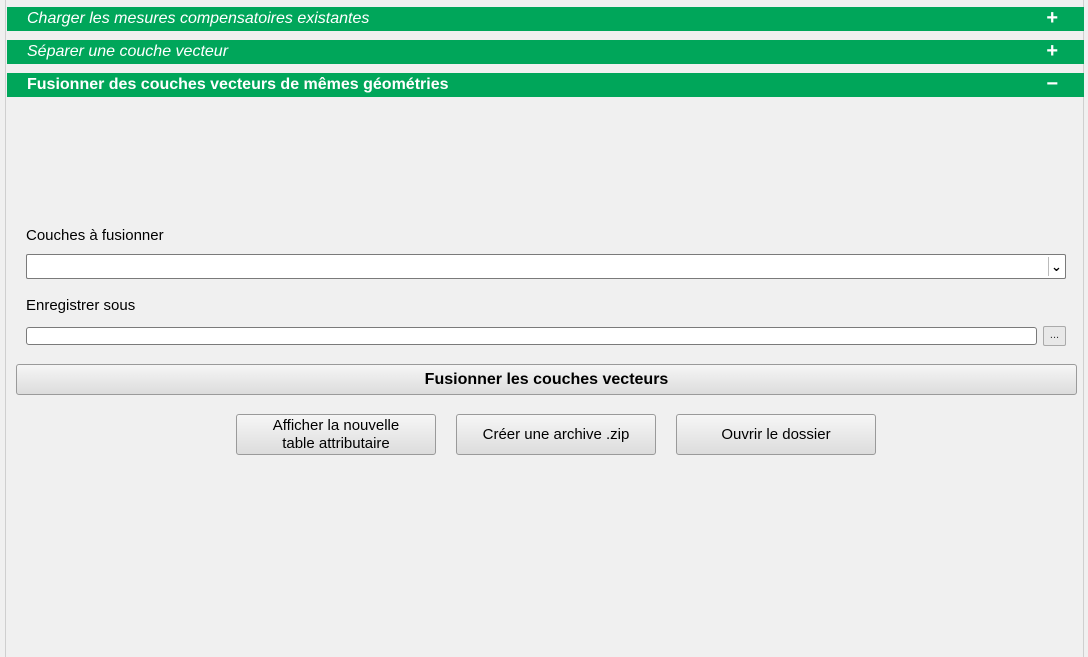 The width and height of the screenshot is (1088, 657). Describe the element at coordinates (128, 51) in the screenshot. I see `section-title: Séparer une couche vecteur` at that location.